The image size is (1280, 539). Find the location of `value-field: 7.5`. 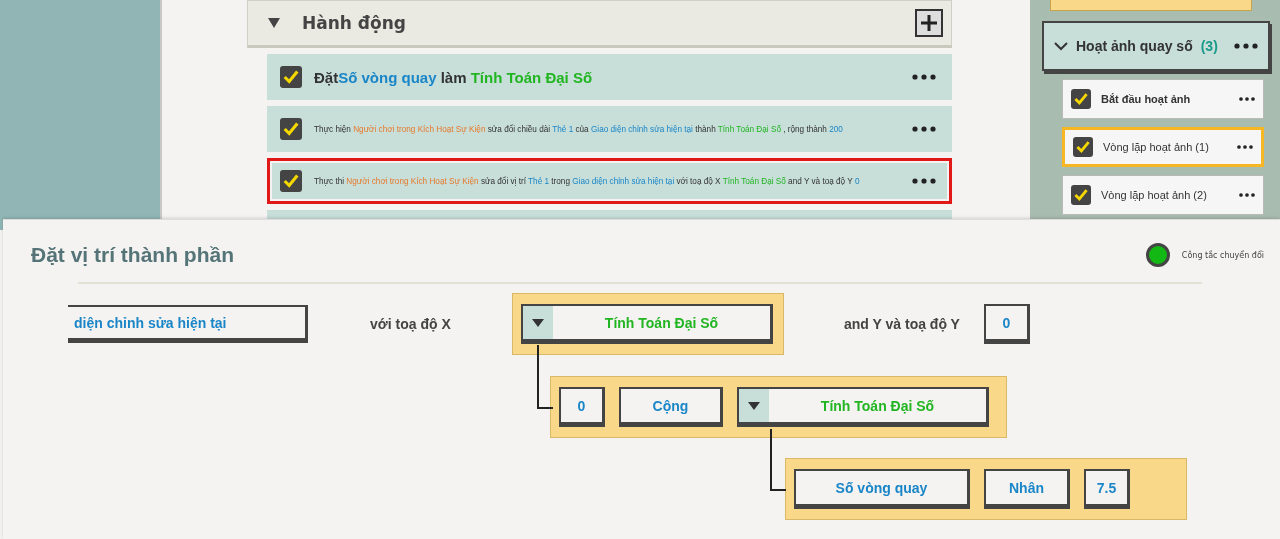

value-field: 7.5 is located at coordinates (1107, 489).